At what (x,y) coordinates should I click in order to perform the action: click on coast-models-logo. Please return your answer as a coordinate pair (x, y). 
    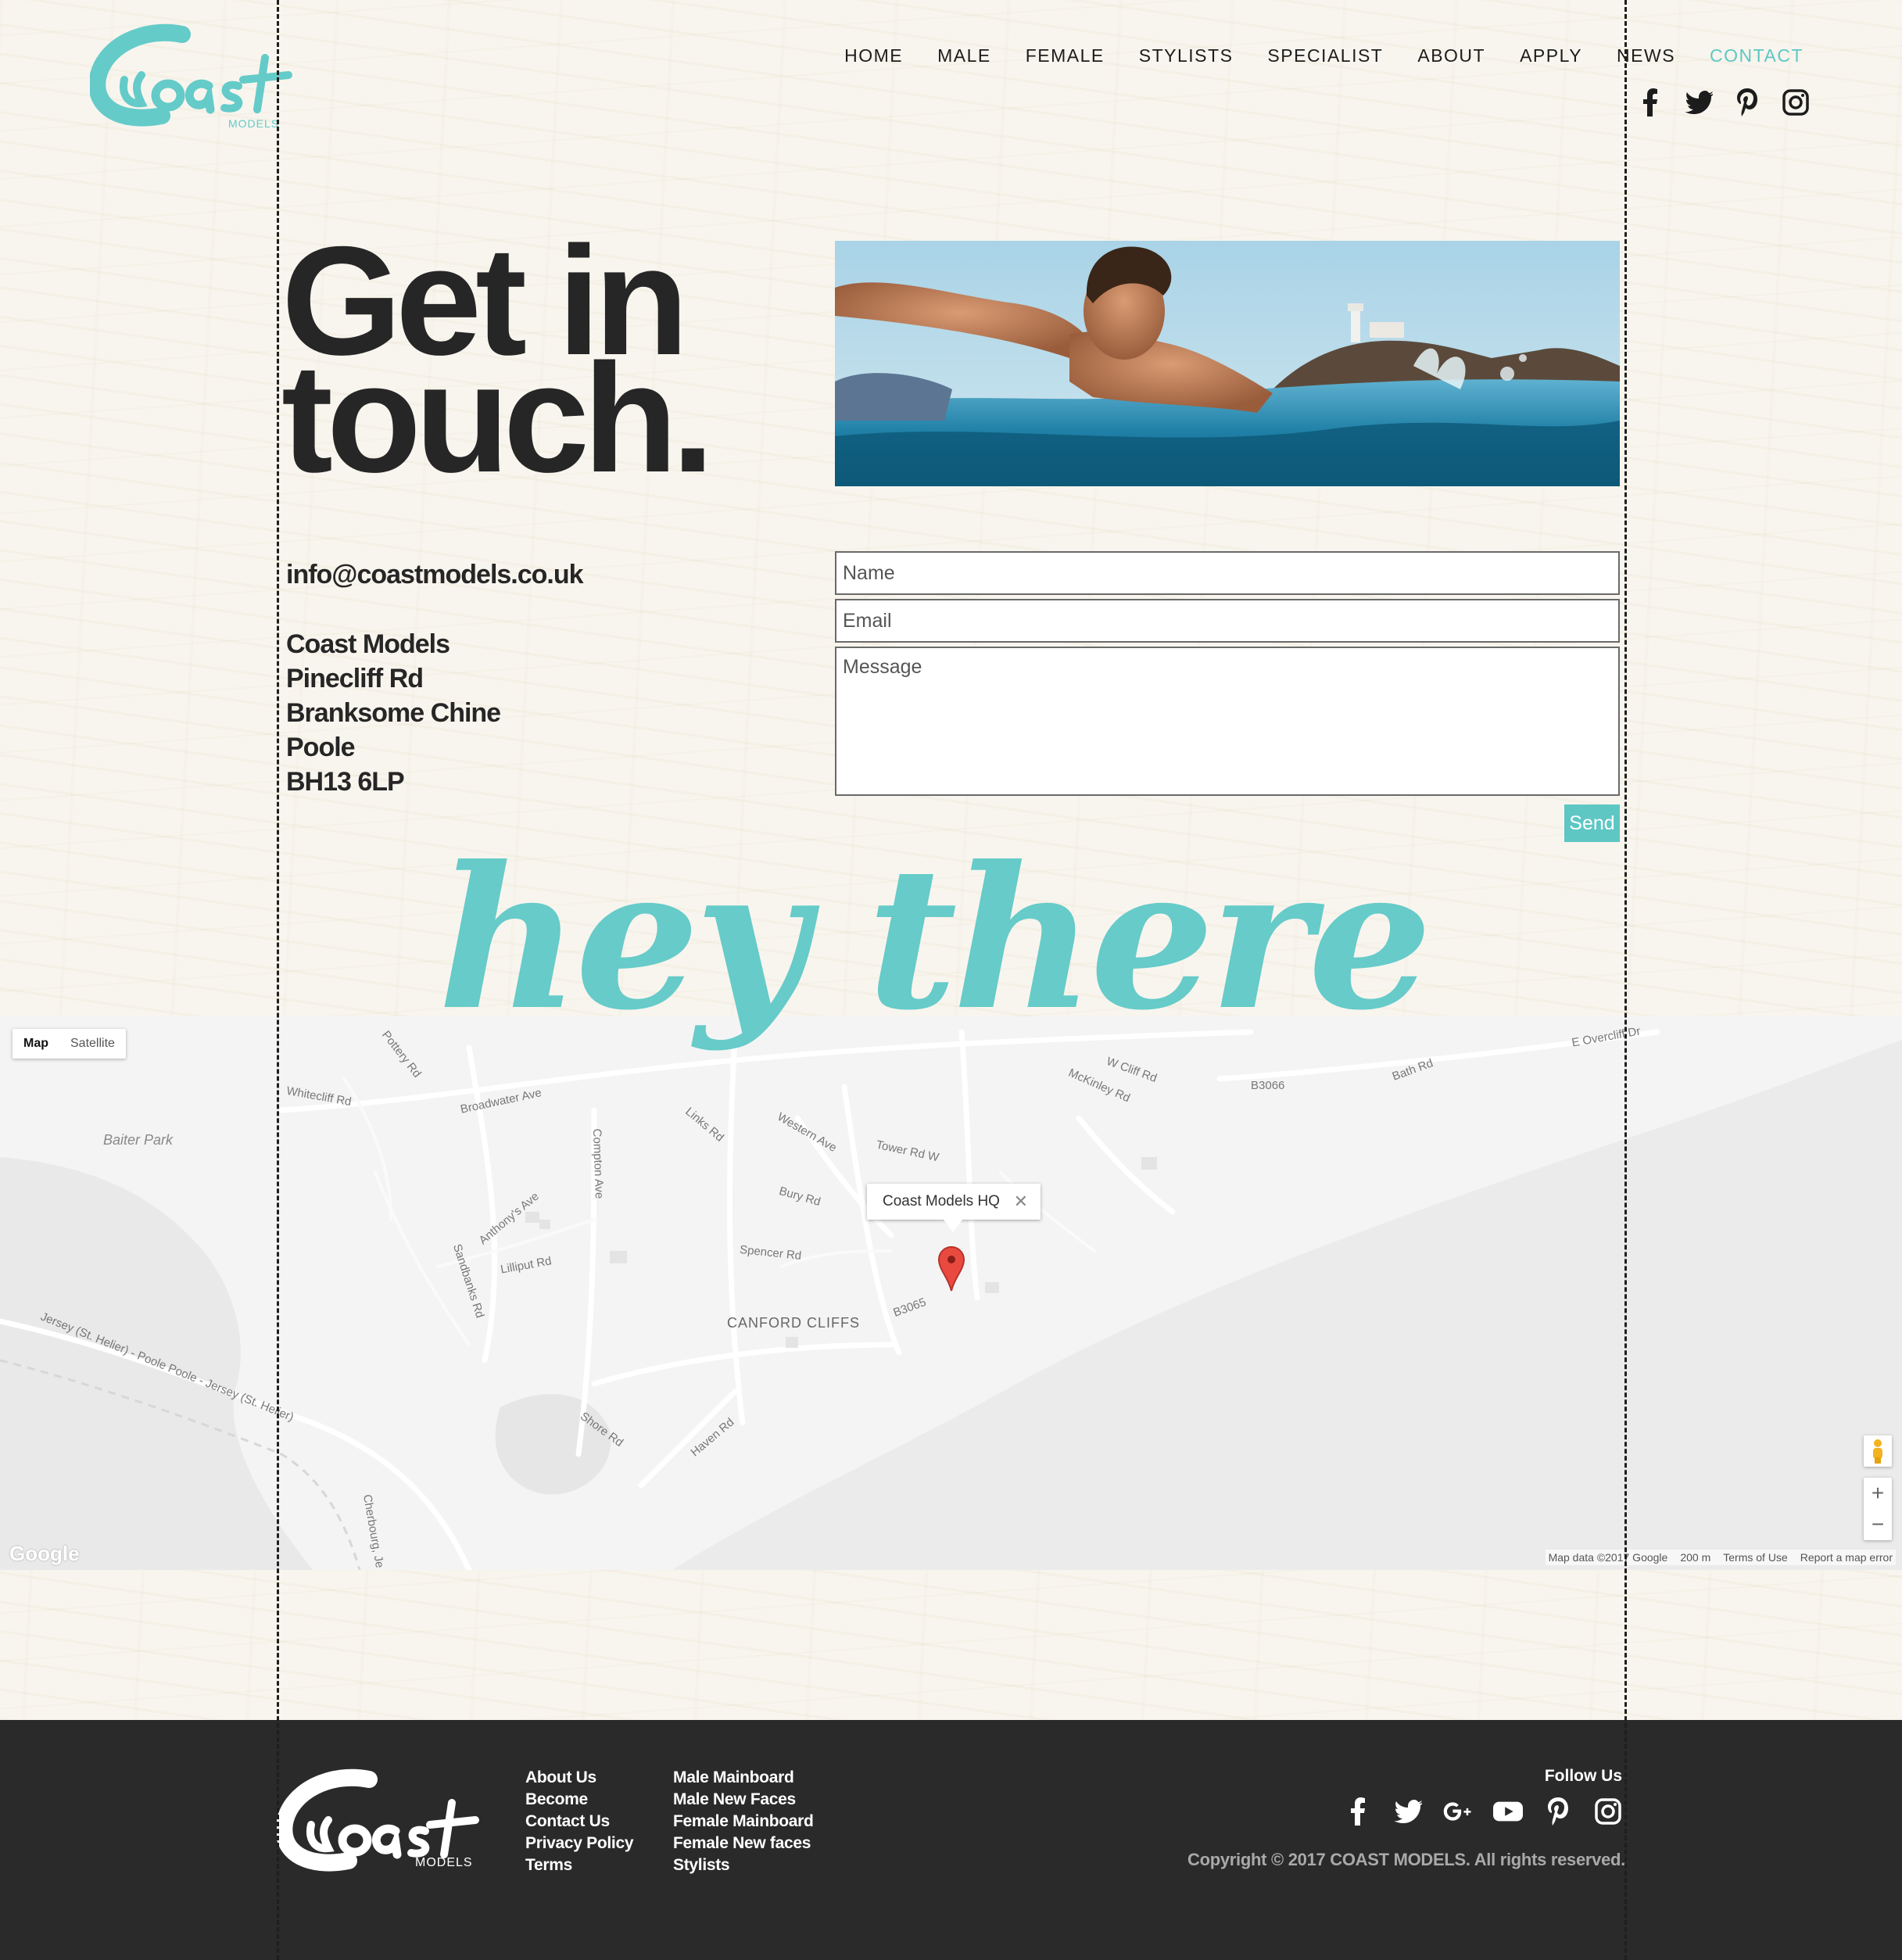
    Looking at the image, I should click on (191, 78).